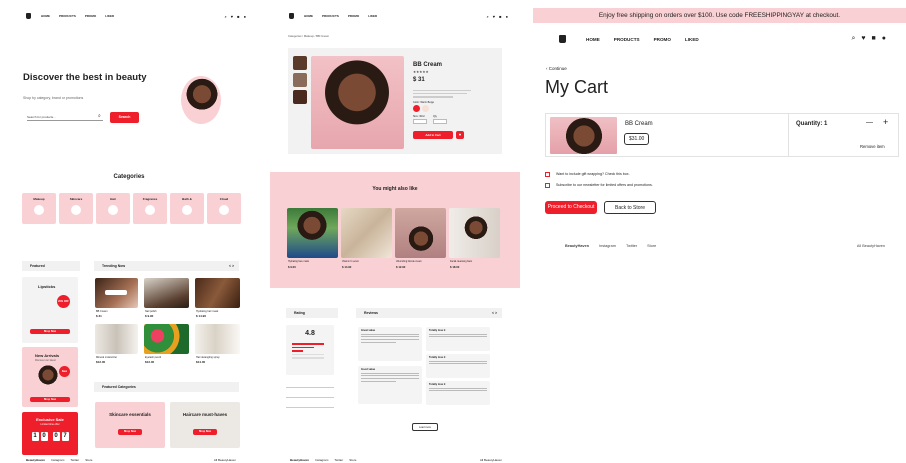 This screenshot has height=463, width=906. Describe the element at coordinates (205, 425) in the screenshot. I see `haircare-card: Haircare must-haves Shop Now` at that location.